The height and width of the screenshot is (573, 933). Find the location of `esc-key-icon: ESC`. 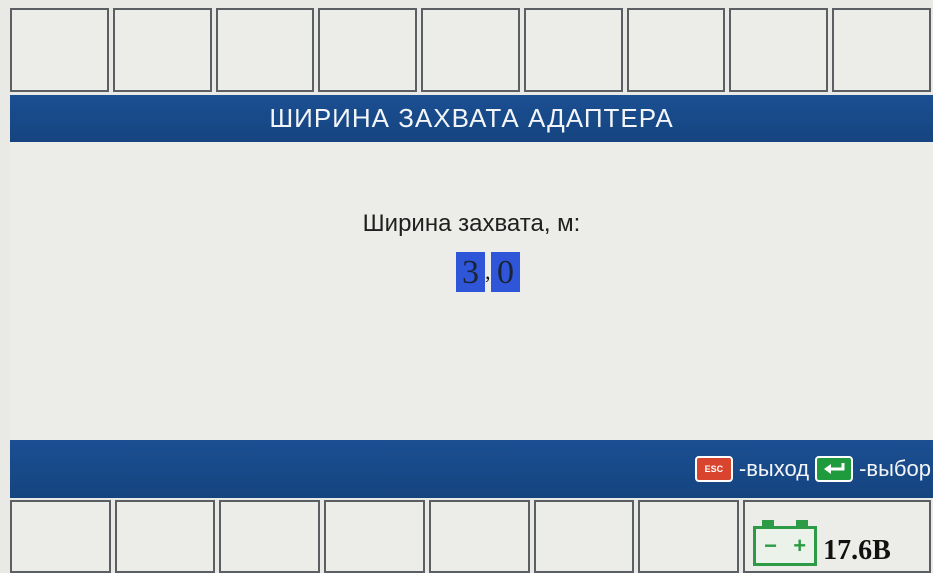

esc-key-icon: ESC is located at coordinates (713, 469).